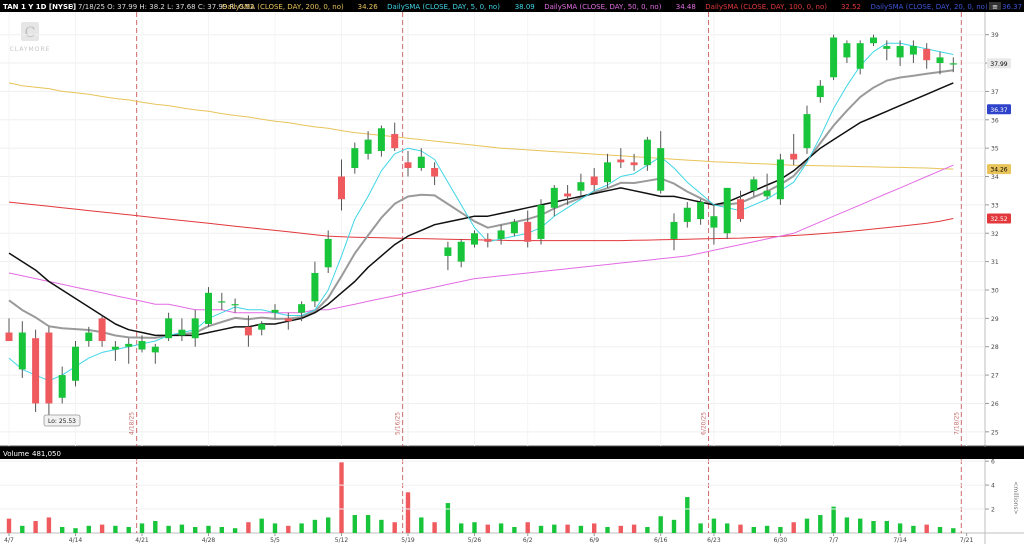 The width and height of the screenshot is (1024, 544). What do you see at coordinates (995, 432) in the screenshot?
I see `price-tick-label: 25` at bounding box center [995, 432].